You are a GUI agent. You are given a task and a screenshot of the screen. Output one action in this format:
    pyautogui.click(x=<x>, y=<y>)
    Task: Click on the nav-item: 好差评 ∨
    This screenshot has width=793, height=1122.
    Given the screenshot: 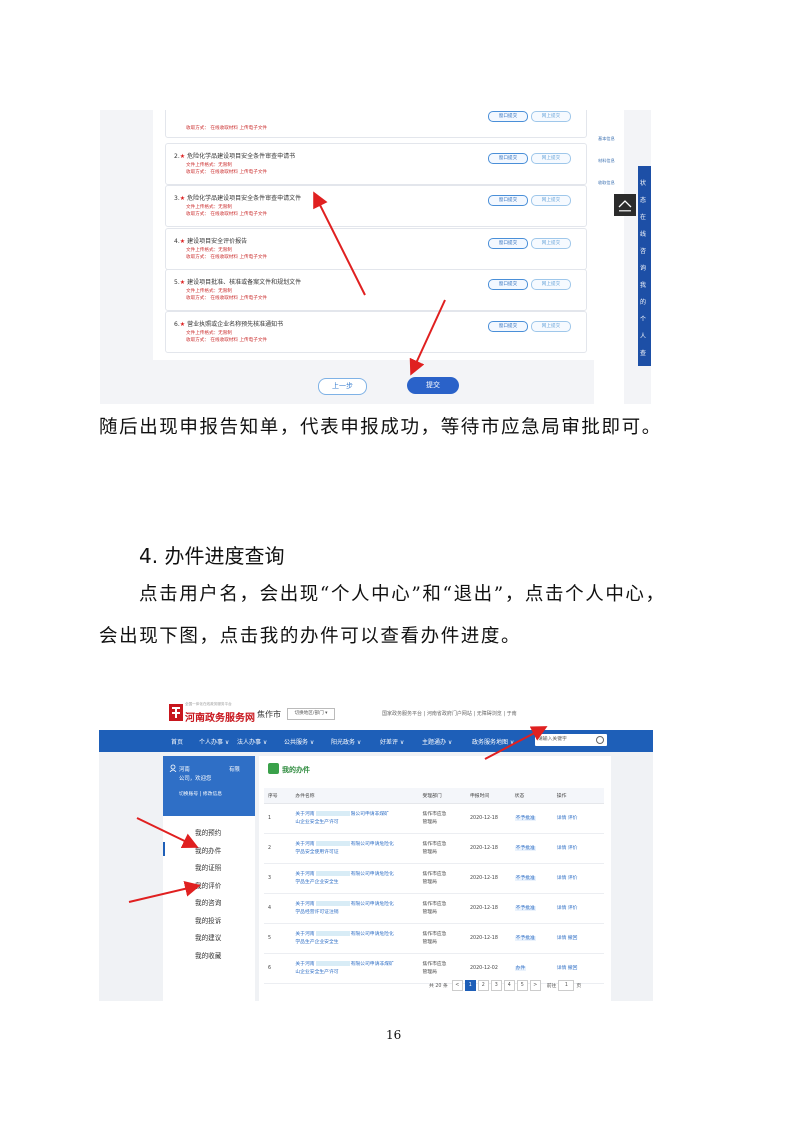 What is the action you would take?
    pyautogui.click(x=392, y=741)
    